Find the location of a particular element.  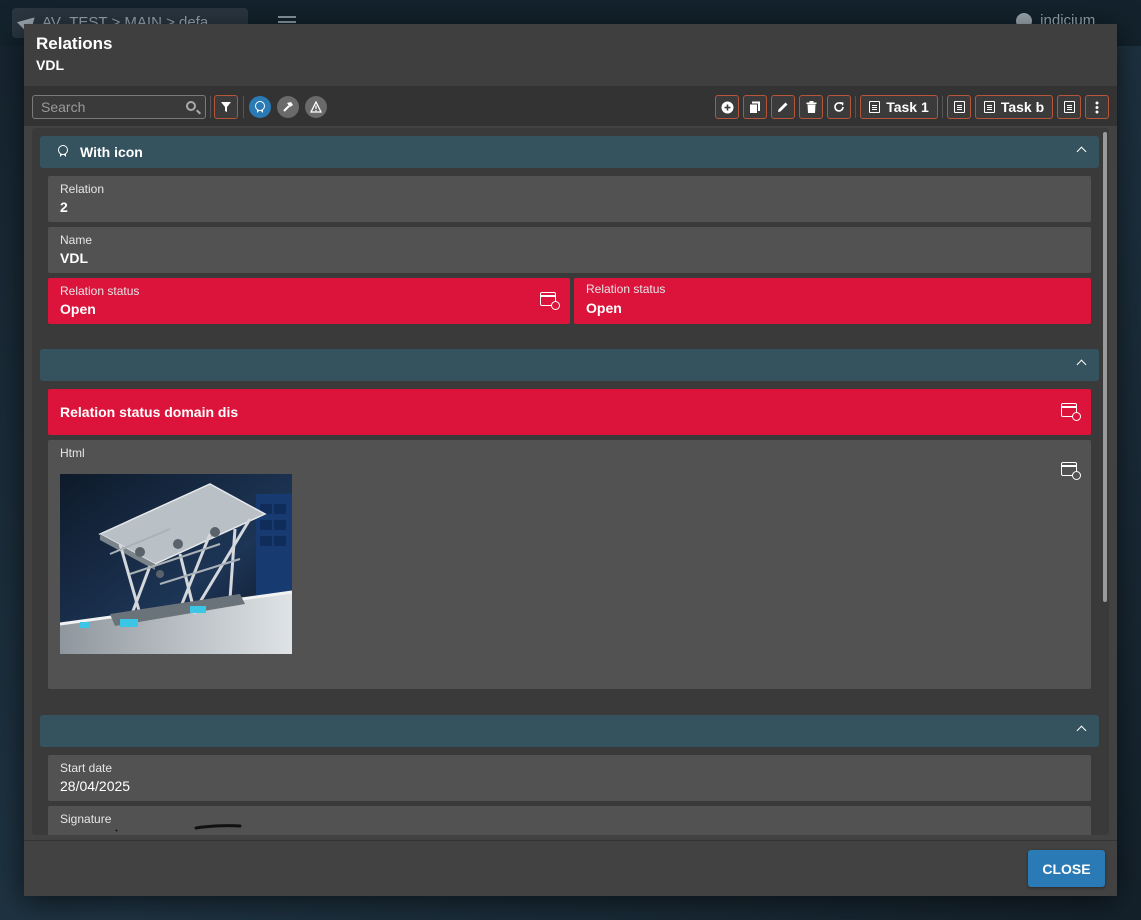

refresh-icon is located at coordinates (839, 107).